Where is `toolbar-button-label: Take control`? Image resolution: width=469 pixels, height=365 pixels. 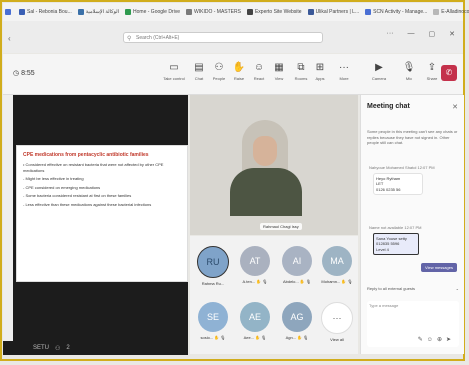 toolbar-button-label: Take control is located at coordinates (174, 78).